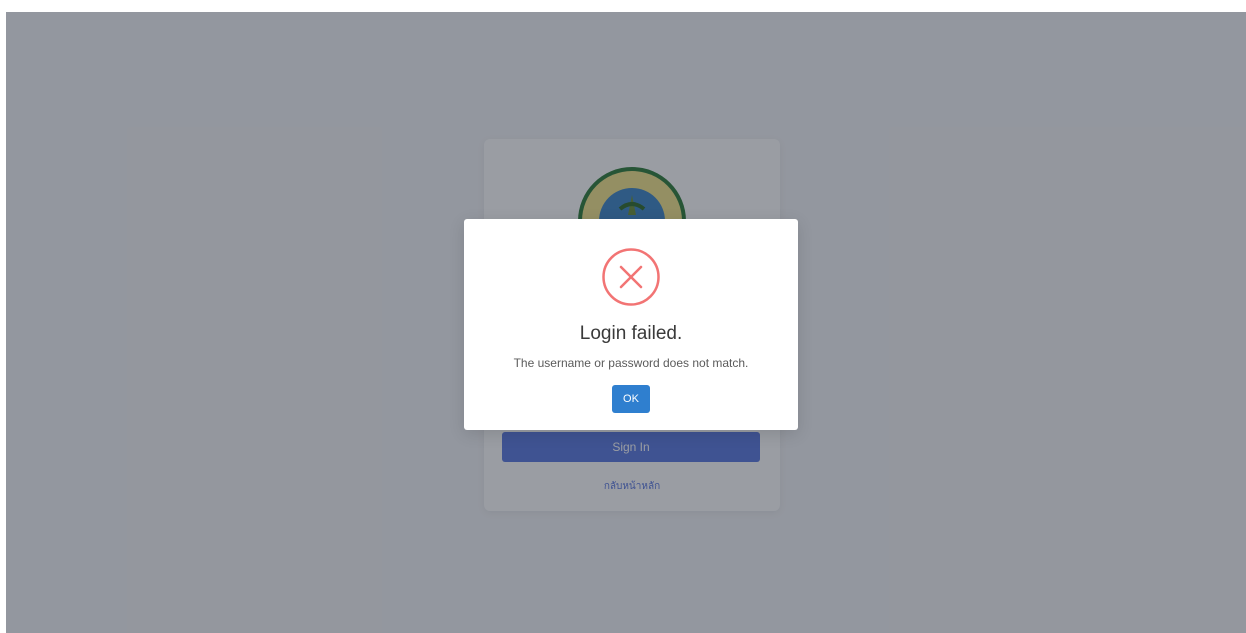 The width and height of the screenshot is (1246, 633). I want to click on dialog-message: The username or password does not match., so click(631, 363).